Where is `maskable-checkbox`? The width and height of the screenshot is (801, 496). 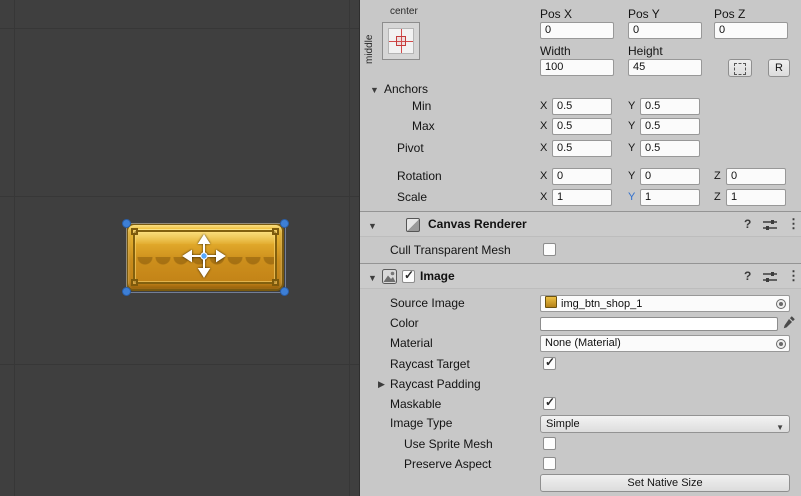 maskable-checkbox is located at coordinates (549, 402).